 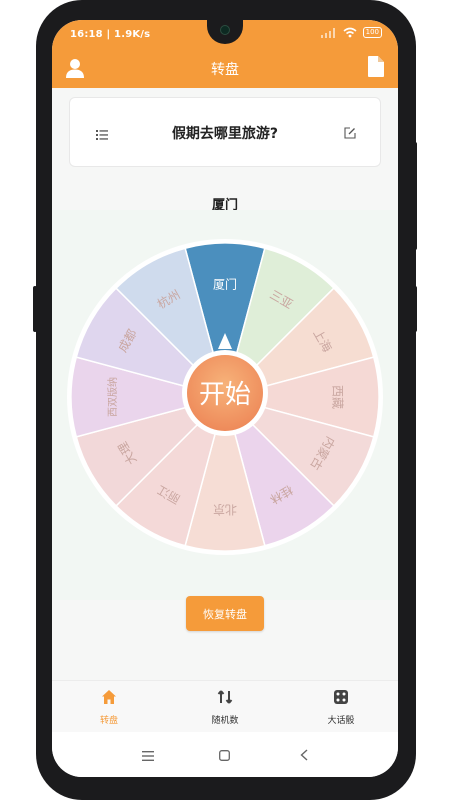 What do you see at coordinates (225, 510) in the screenshot?
I see `wheel-segment-label: 北京` at bounding box center [225, 510].